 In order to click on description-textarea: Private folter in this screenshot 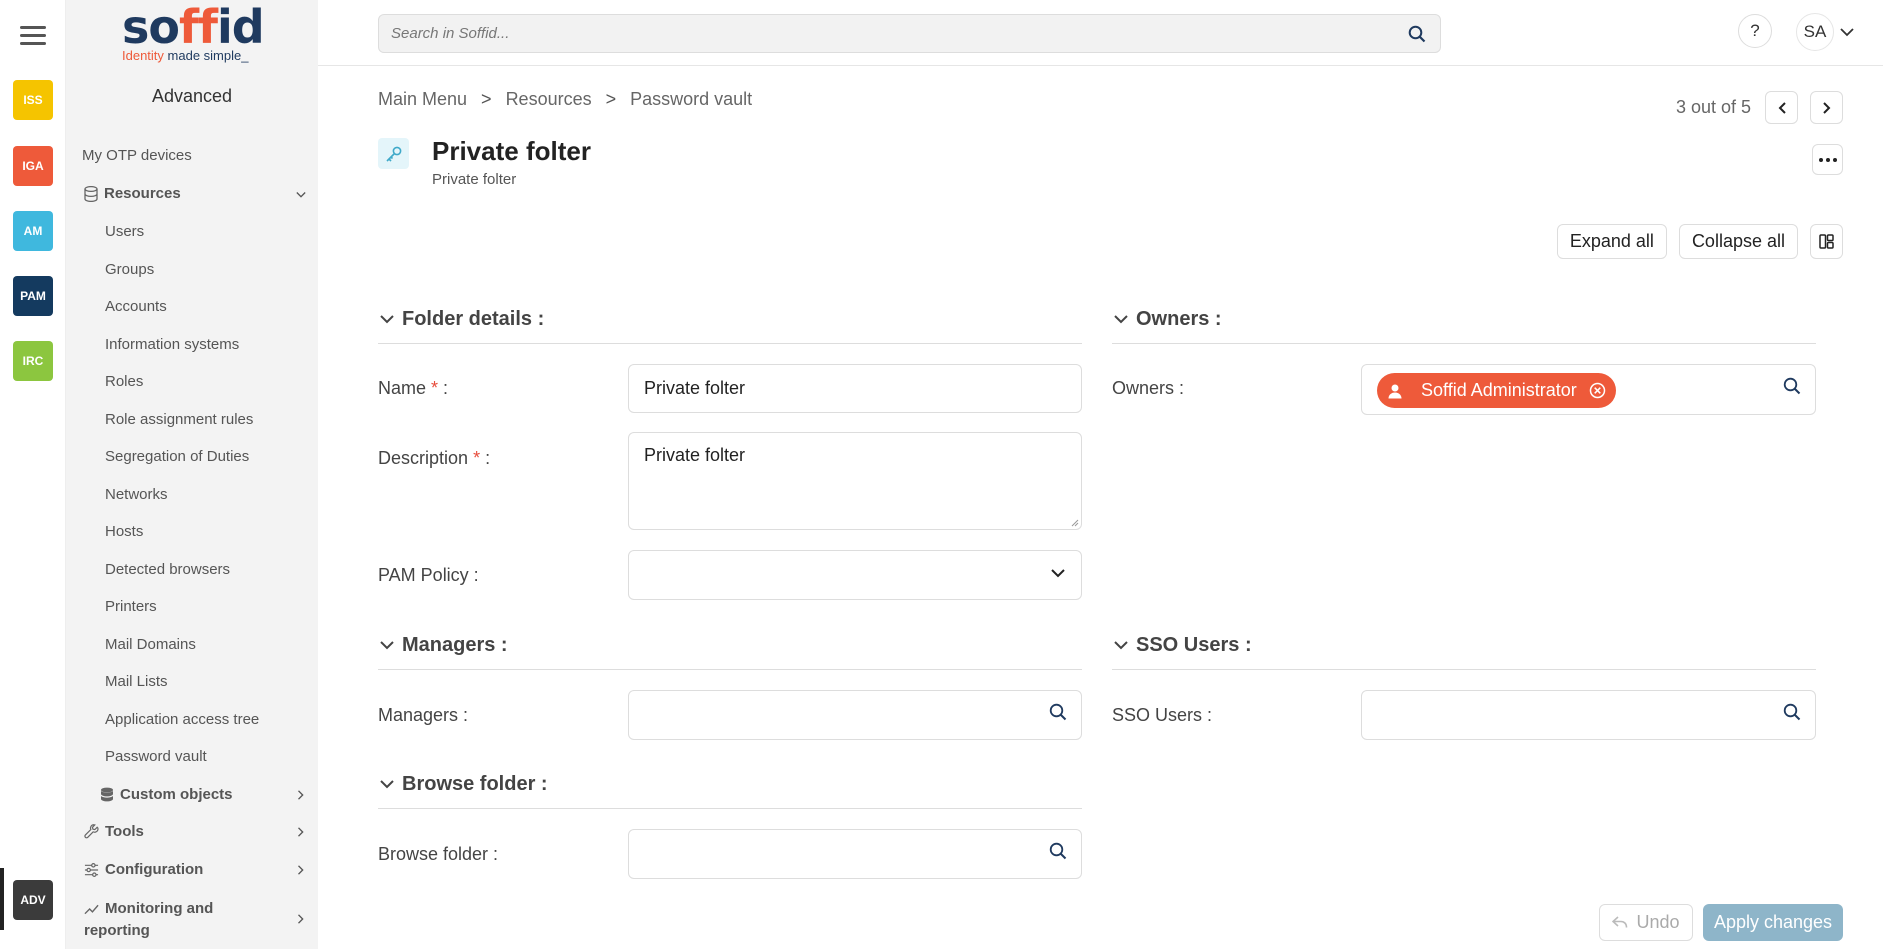, I will do `click(855, 481)`.